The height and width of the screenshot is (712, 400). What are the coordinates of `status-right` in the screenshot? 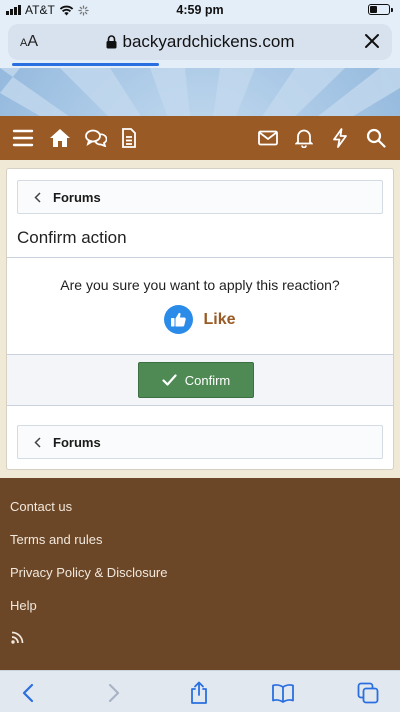 It's located at (380, 9).